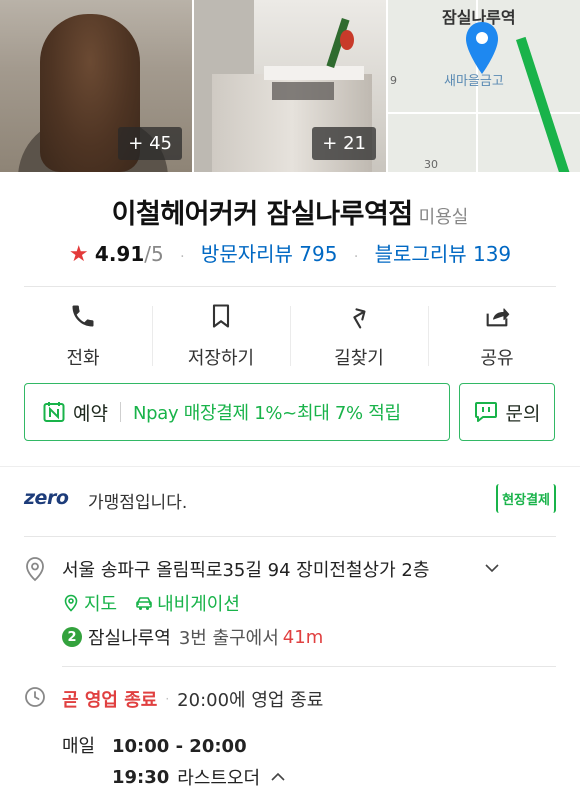  Describe the element at coordinates (119, 254) in the screenshot. I see `rating-score: 4.91` at that location.